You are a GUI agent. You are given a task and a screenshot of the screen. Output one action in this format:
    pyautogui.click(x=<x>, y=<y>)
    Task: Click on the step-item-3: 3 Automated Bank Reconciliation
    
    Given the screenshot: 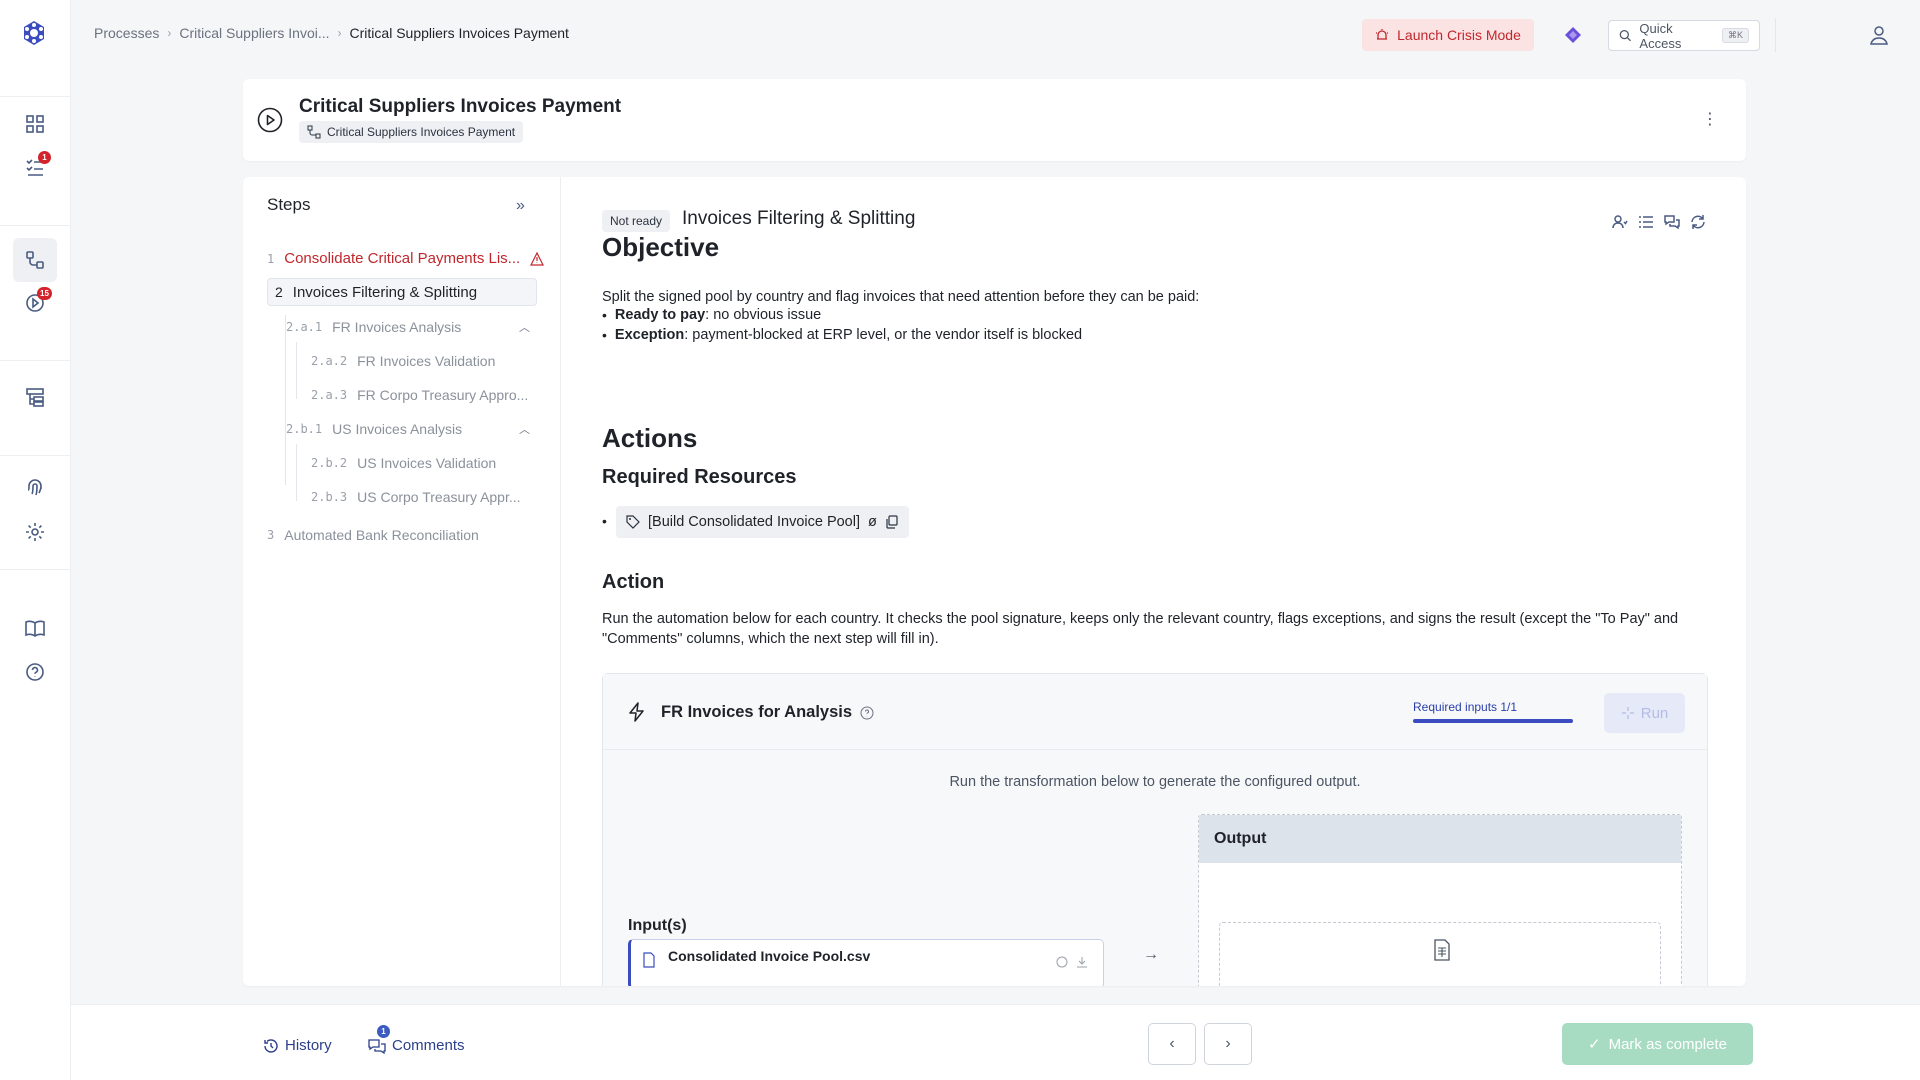 What is the action you would take?
    pyautogui.click(x=373, y=535)
    